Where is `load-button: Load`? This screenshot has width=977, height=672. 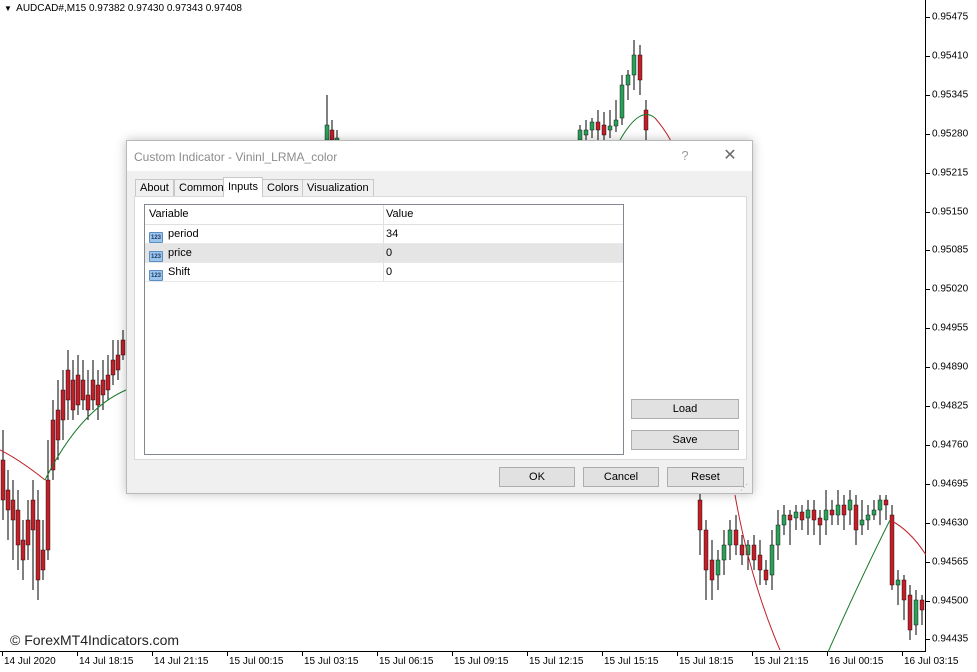 load-button: Load is located at coordinates (685, 409).